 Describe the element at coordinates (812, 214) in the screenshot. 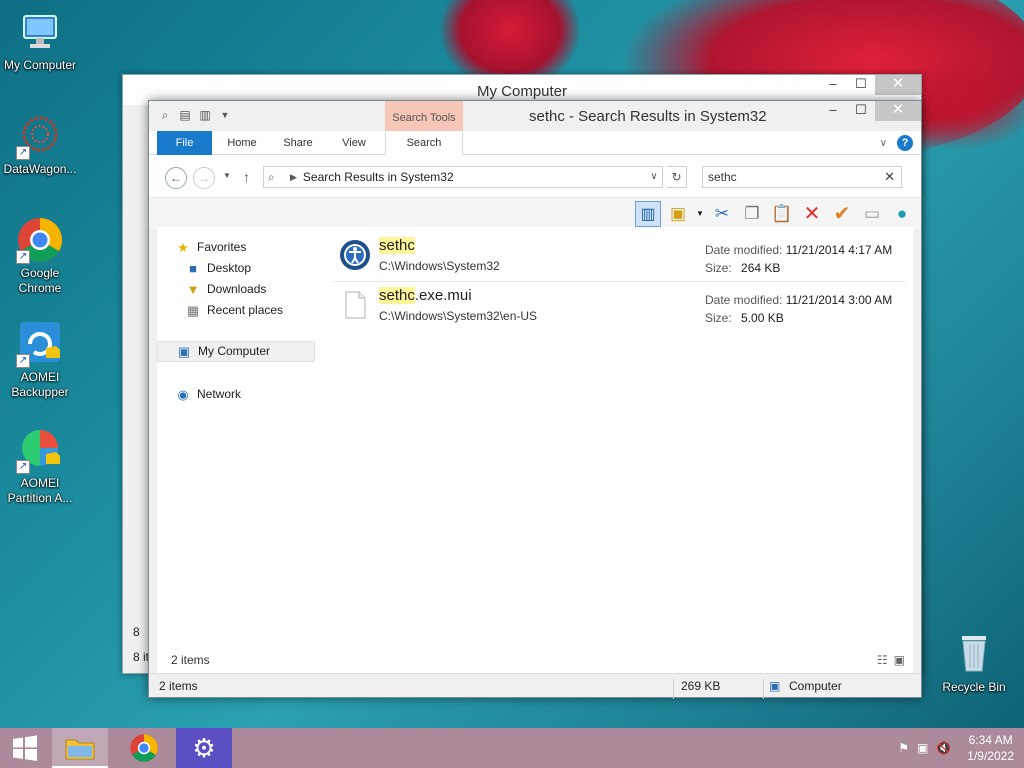

I see `delete-icon: ✕` at that location.